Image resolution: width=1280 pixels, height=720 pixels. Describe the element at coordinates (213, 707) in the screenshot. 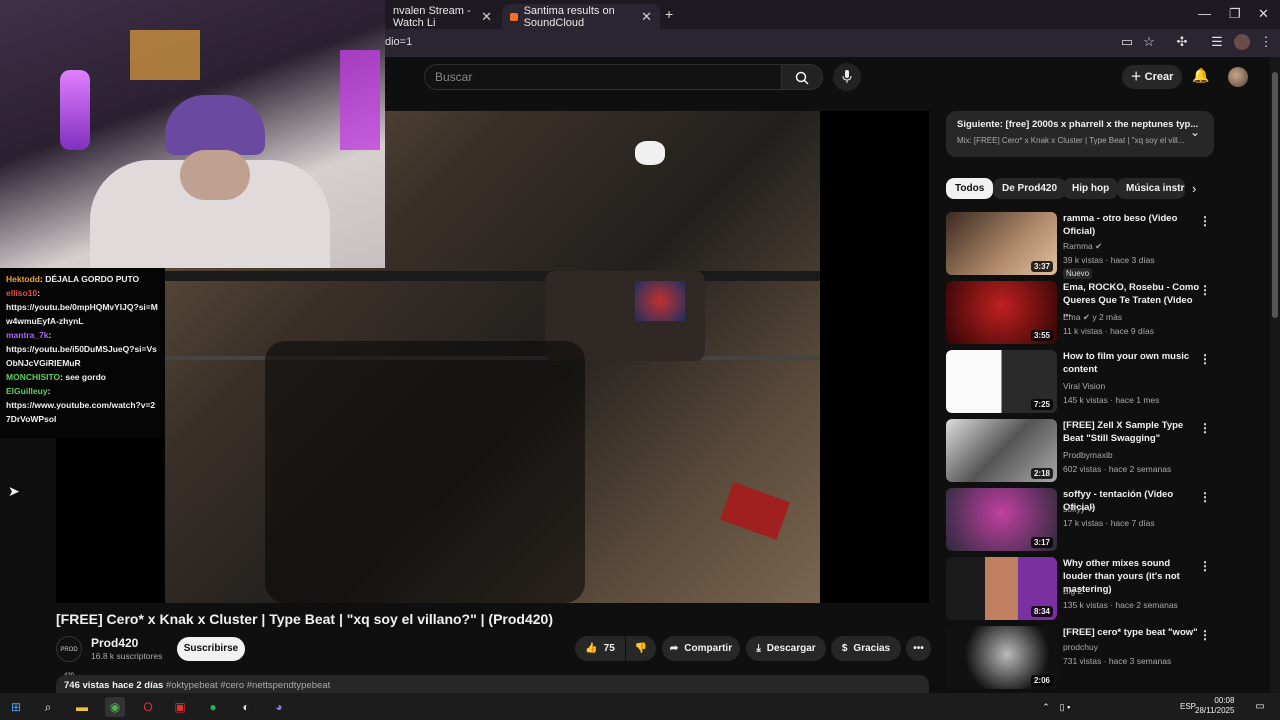

I see `spotify-icon: ●` at that location.